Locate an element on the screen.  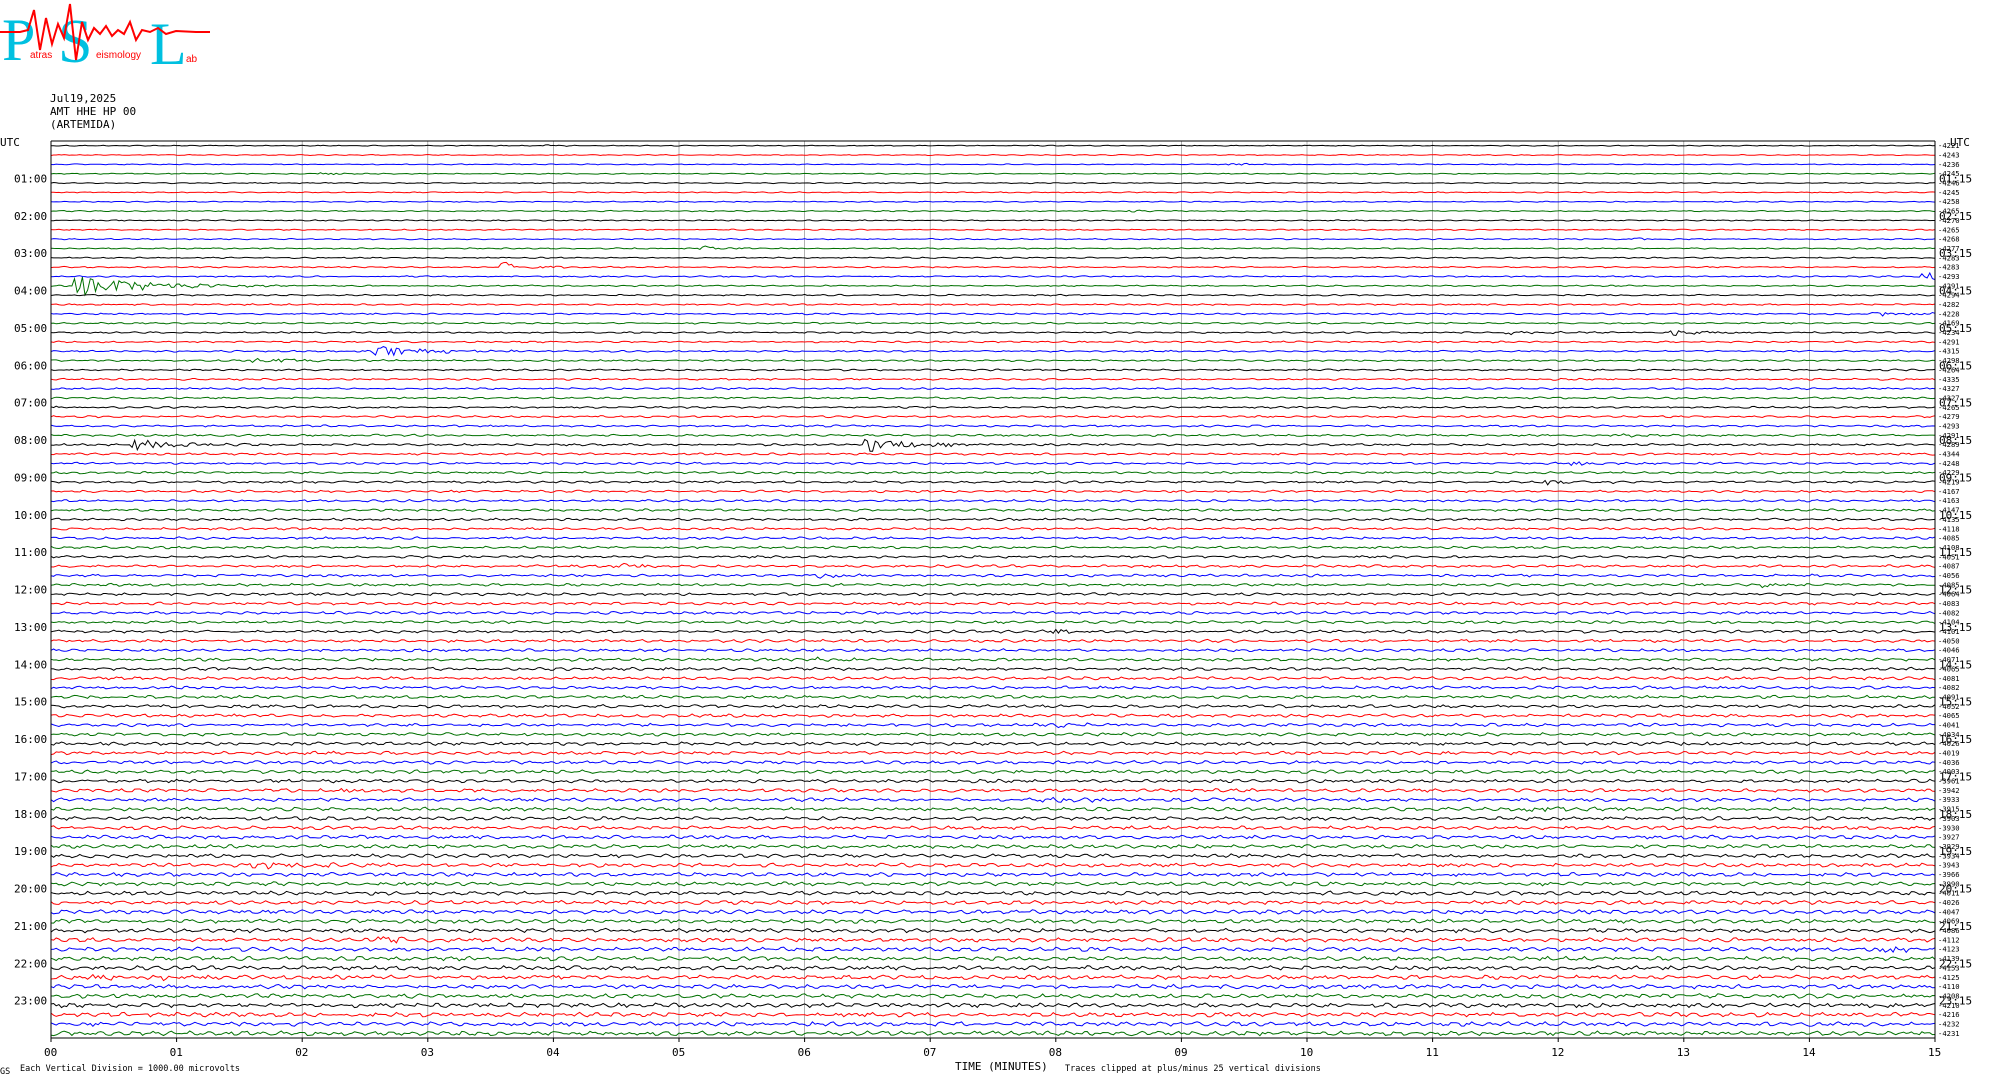
offset-label-row-44: -4051 is located at coordinates (1949, 556).